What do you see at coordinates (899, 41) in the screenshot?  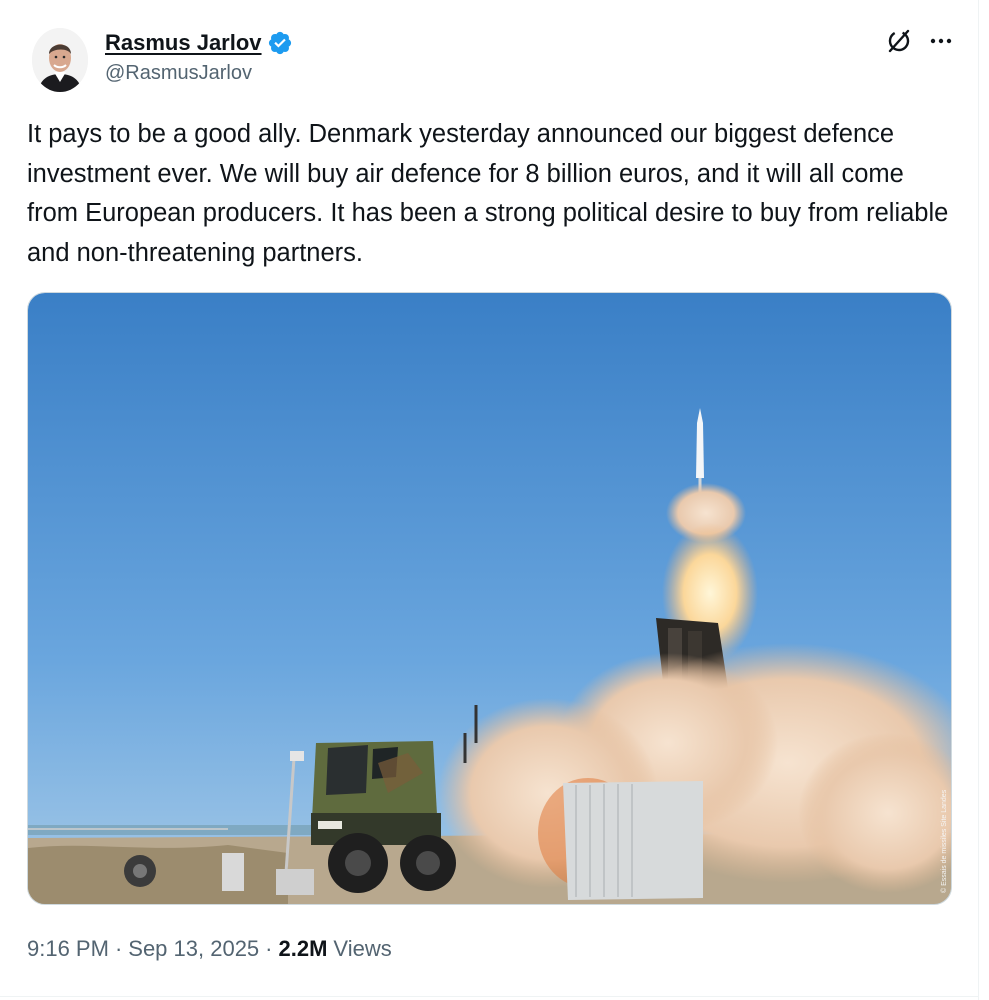 I see `grok-icon` at bounding box center [899, 41].